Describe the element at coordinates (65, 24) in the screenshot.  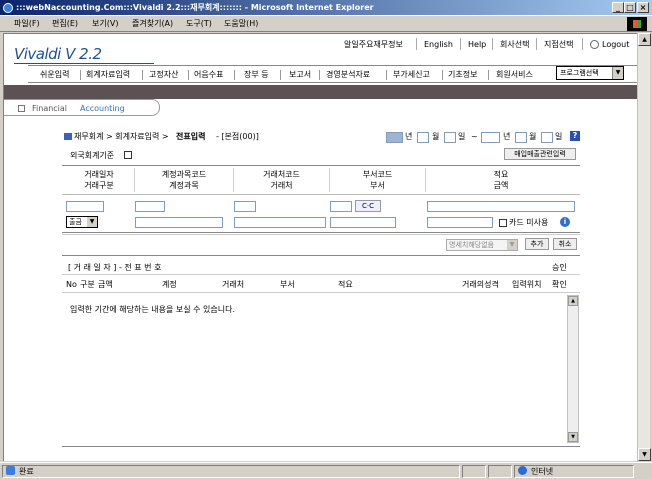
I see `menu-edit: 편집(E)` at that location.